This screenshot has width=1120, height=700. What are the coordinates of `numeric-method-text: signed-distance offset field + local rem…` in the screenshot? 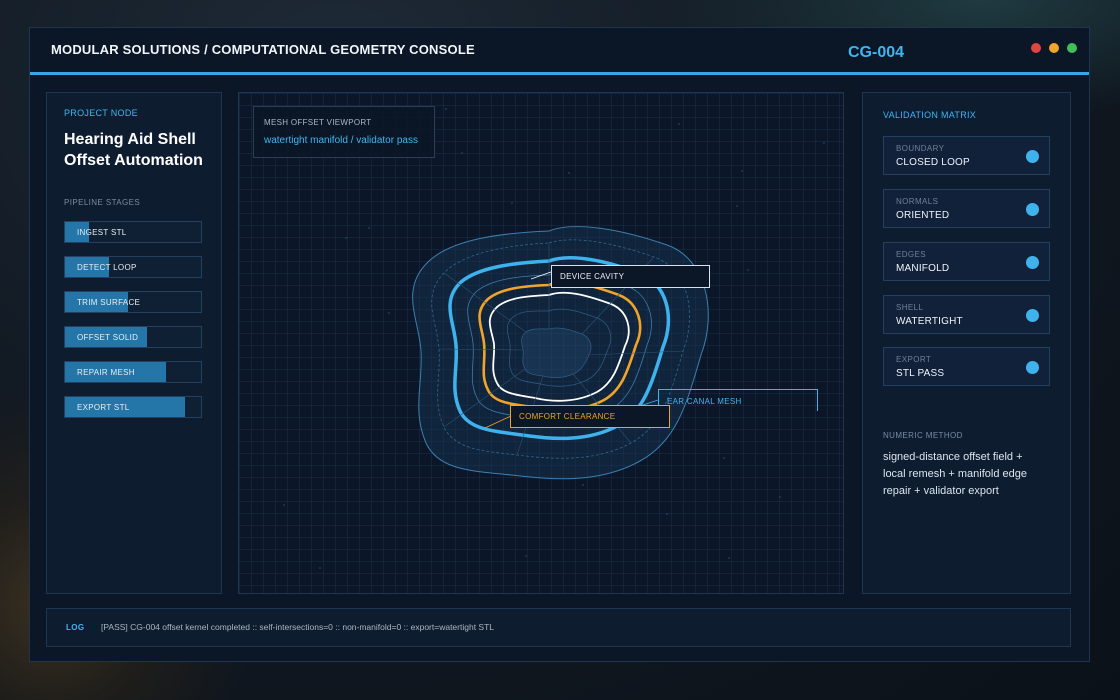 It's located at (955, 474).